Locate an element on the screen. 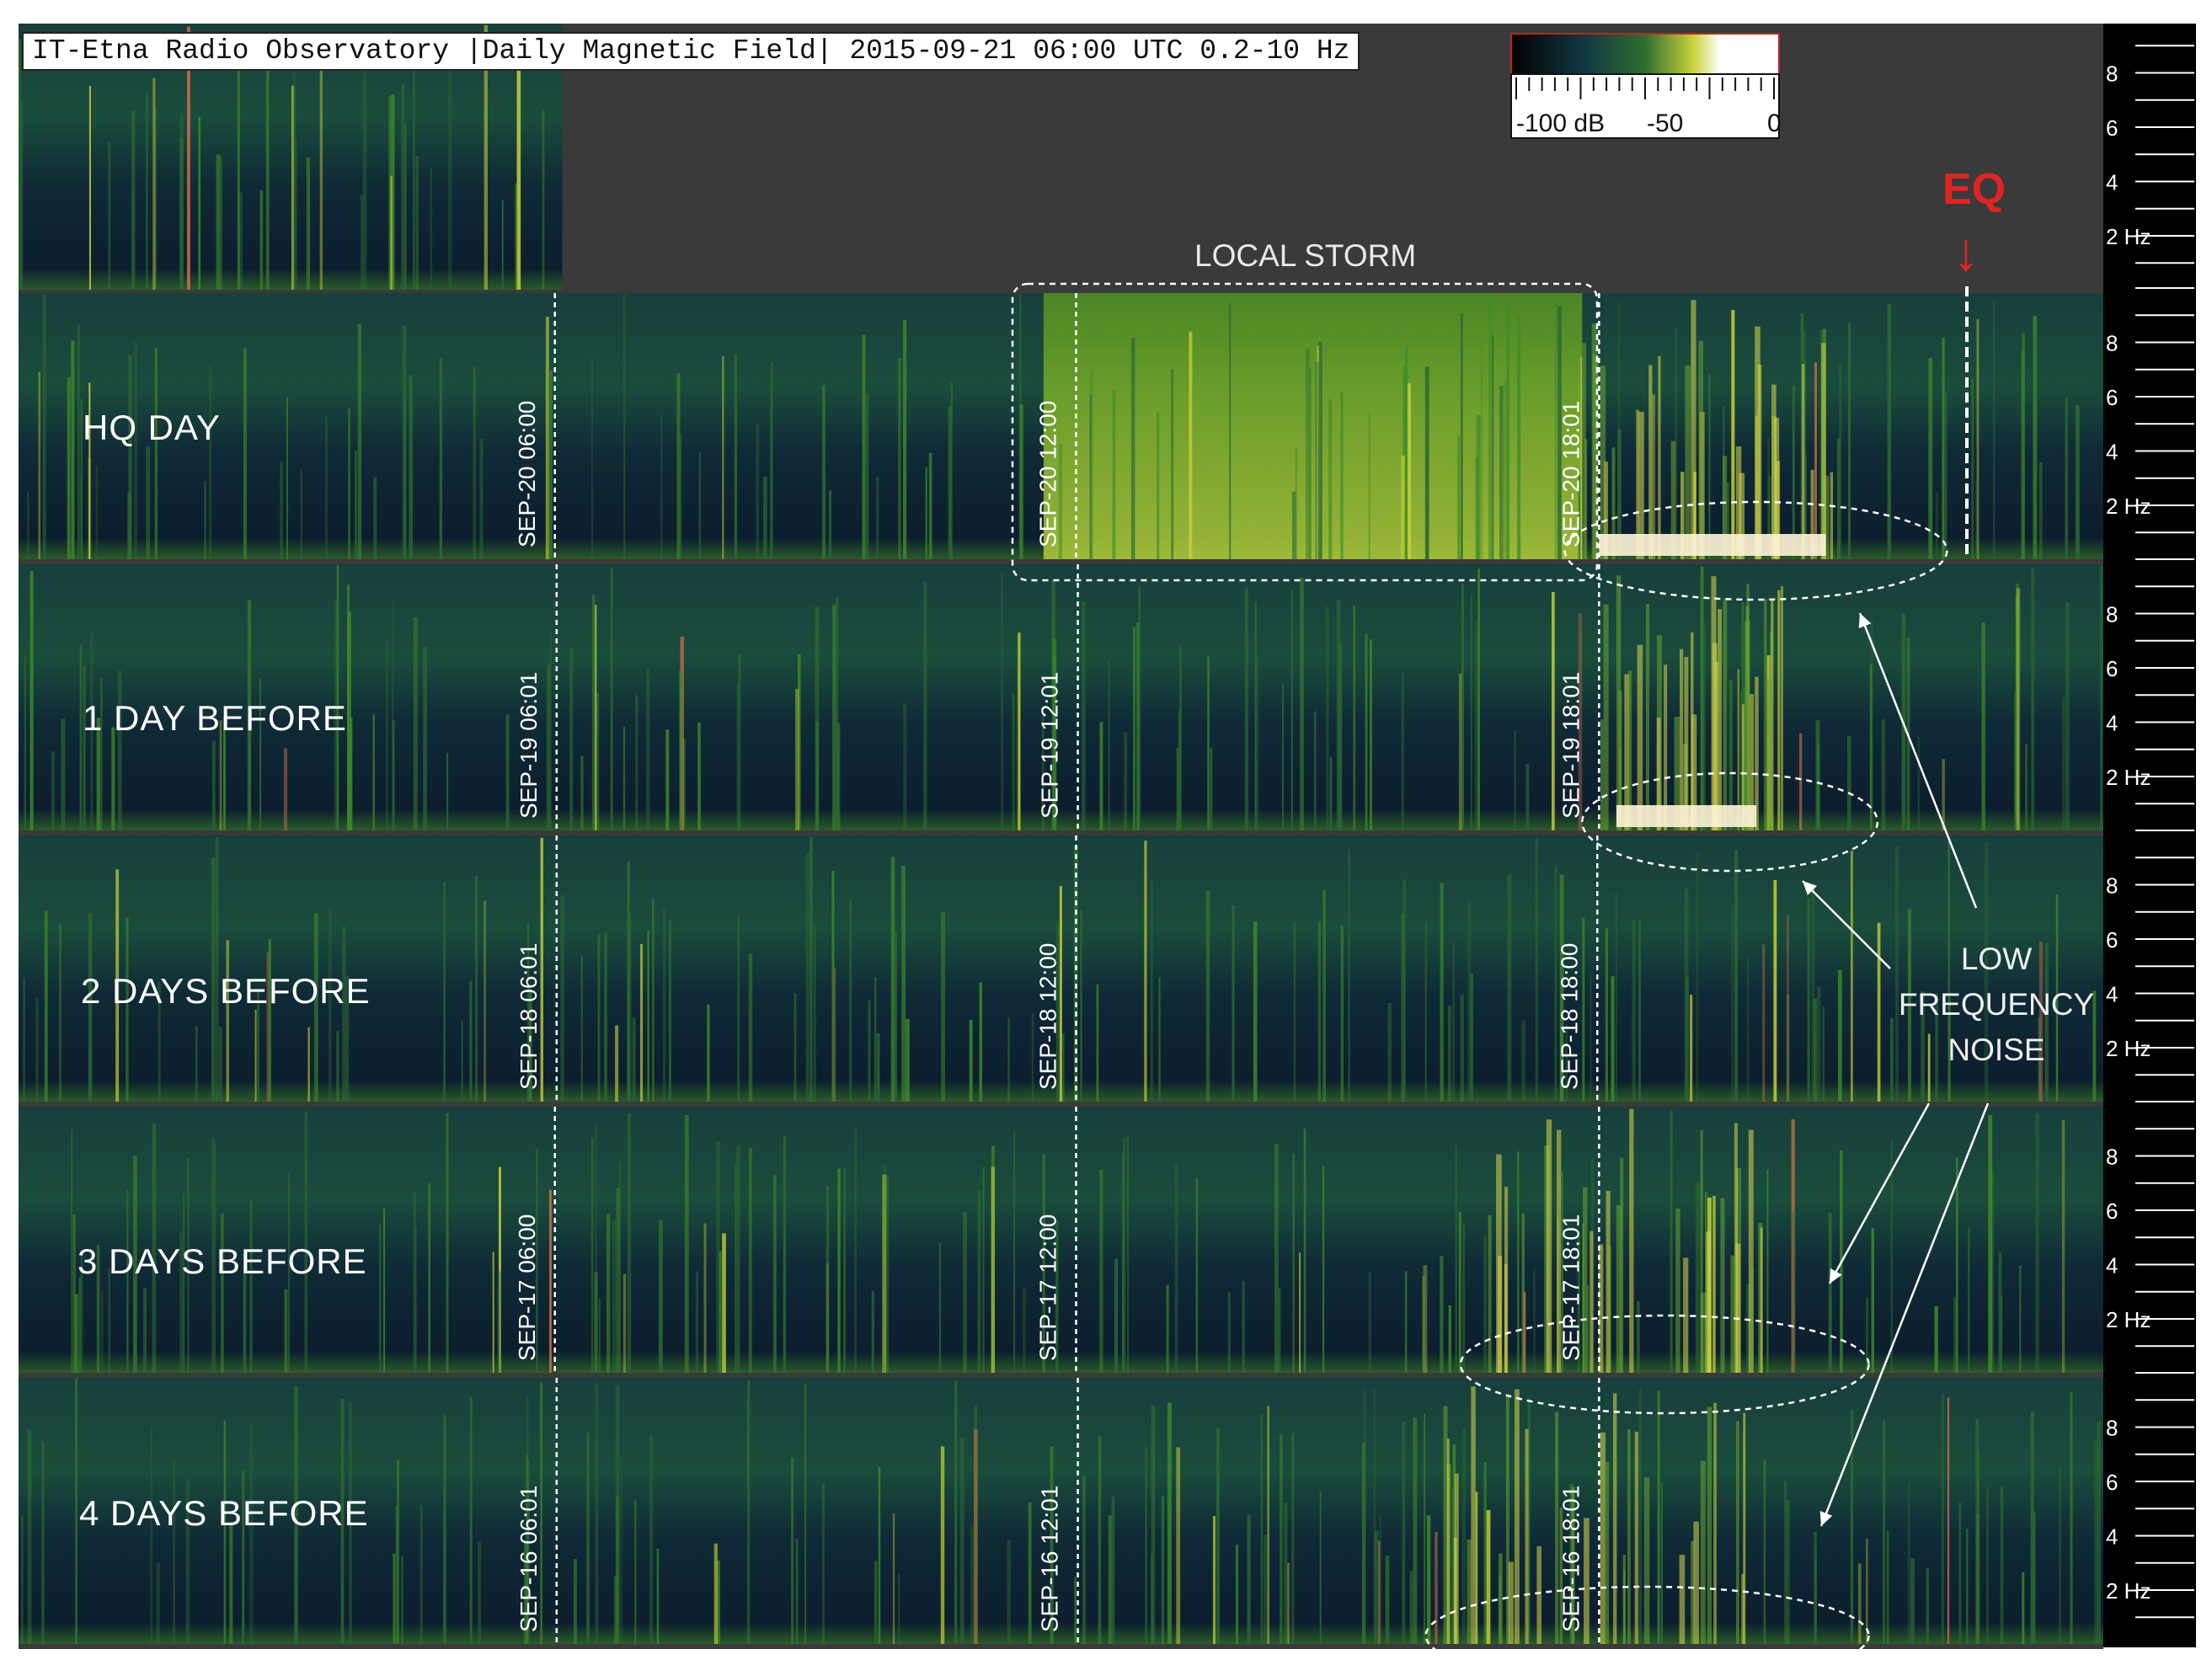 Image resolution: width=2212 pixels, height=1676 pixels. row-label-hq-day: HQ DAY is located at coordinates (152, 428).